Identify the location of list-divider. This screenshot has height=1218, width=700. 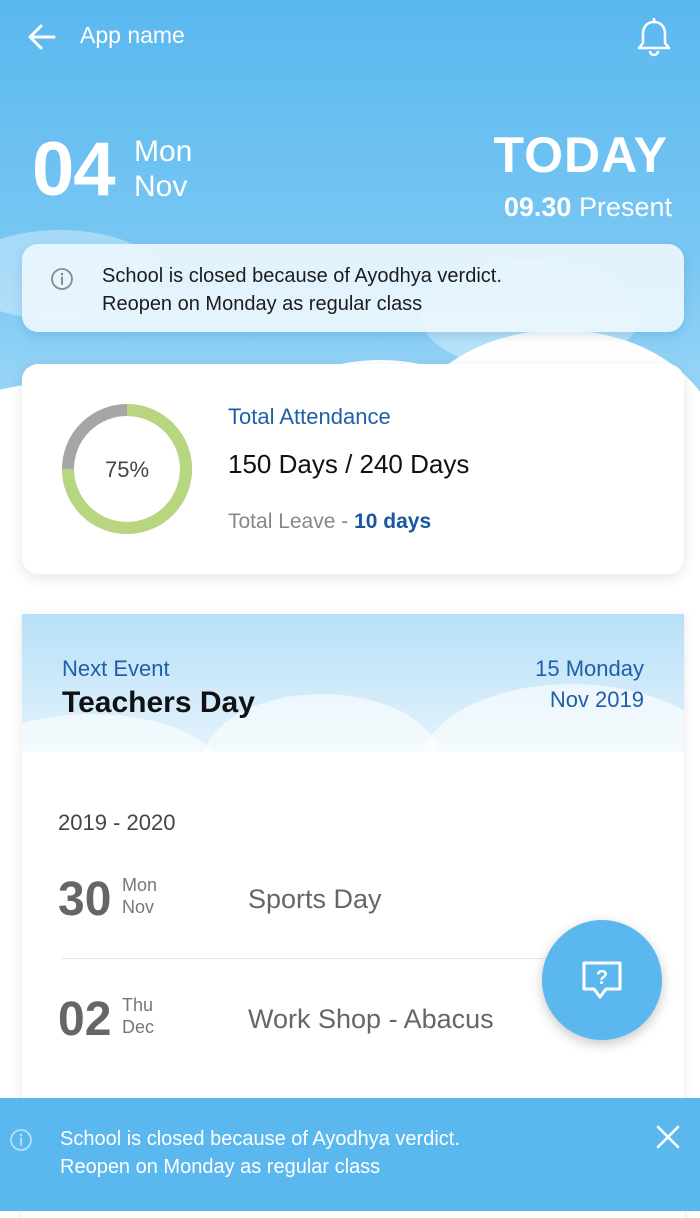
(322, 958).